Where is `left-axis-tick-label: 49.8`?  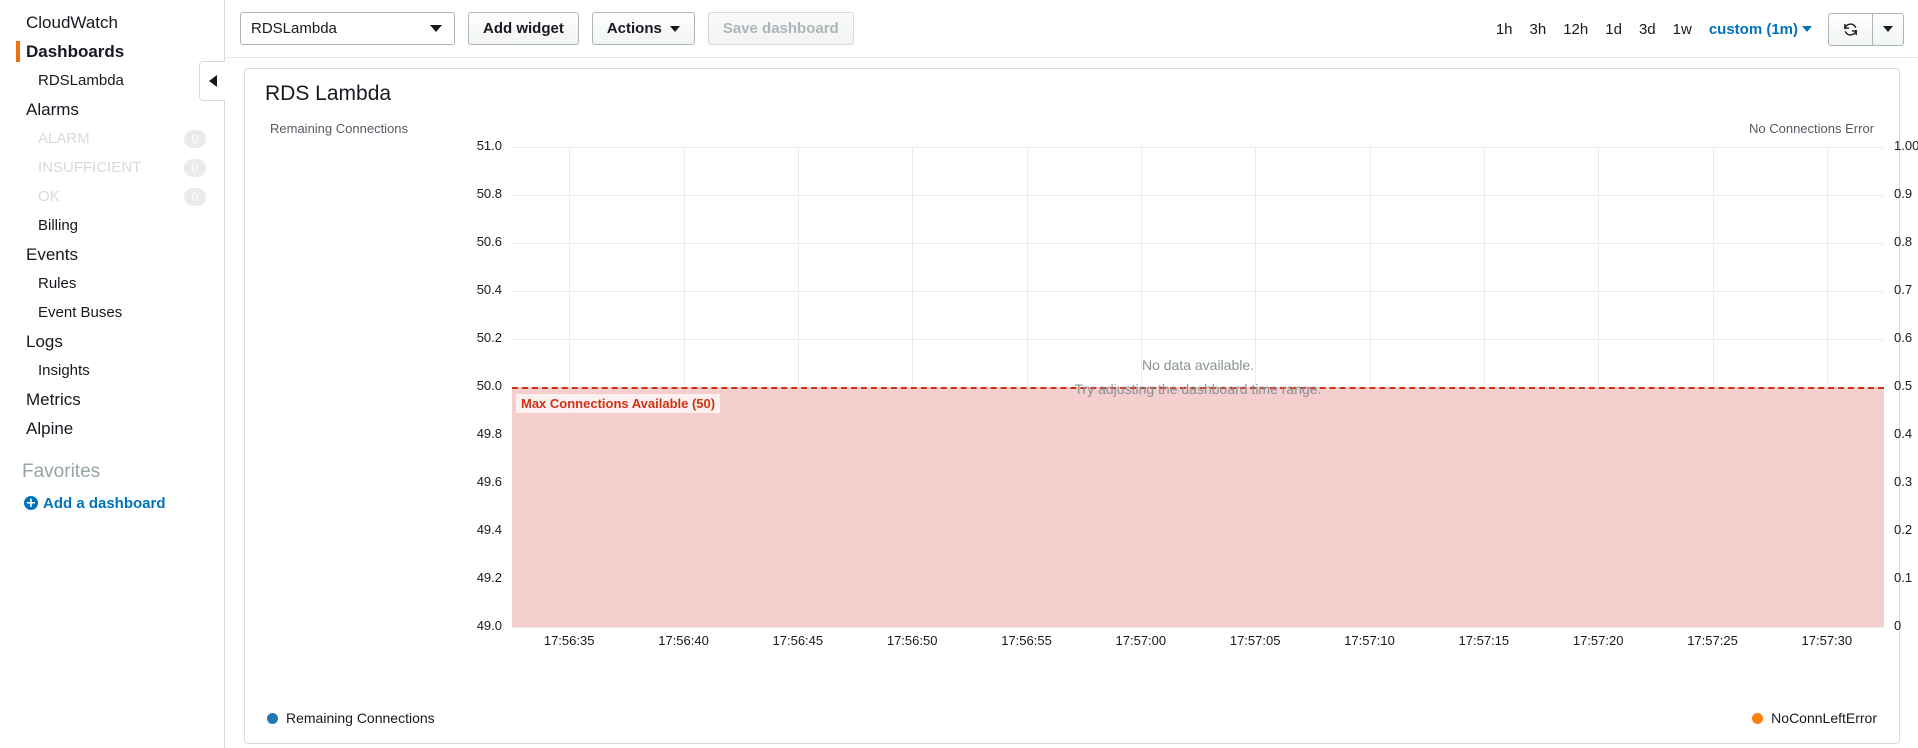
left-axis-tick-label: 49.8 is located at coordinates (489, 433).